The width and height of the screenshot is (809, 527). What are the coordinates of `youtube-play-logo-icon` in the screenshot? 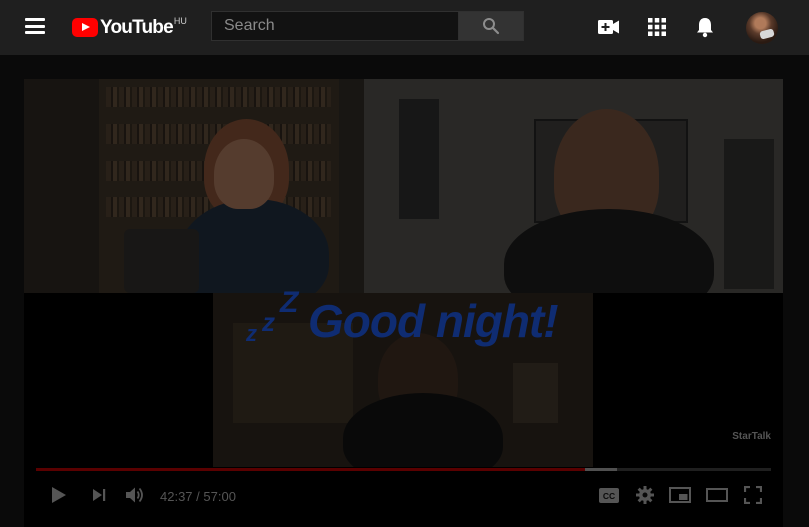 It's located at (85, 27).